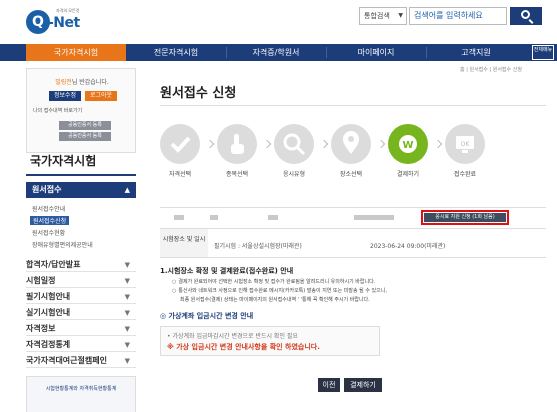  What do you see at coordinates (54, 22) in the screenshot?
I see `qnet-logo: 자격의 모든것 Q -Net` at bounding box center [54, 22].